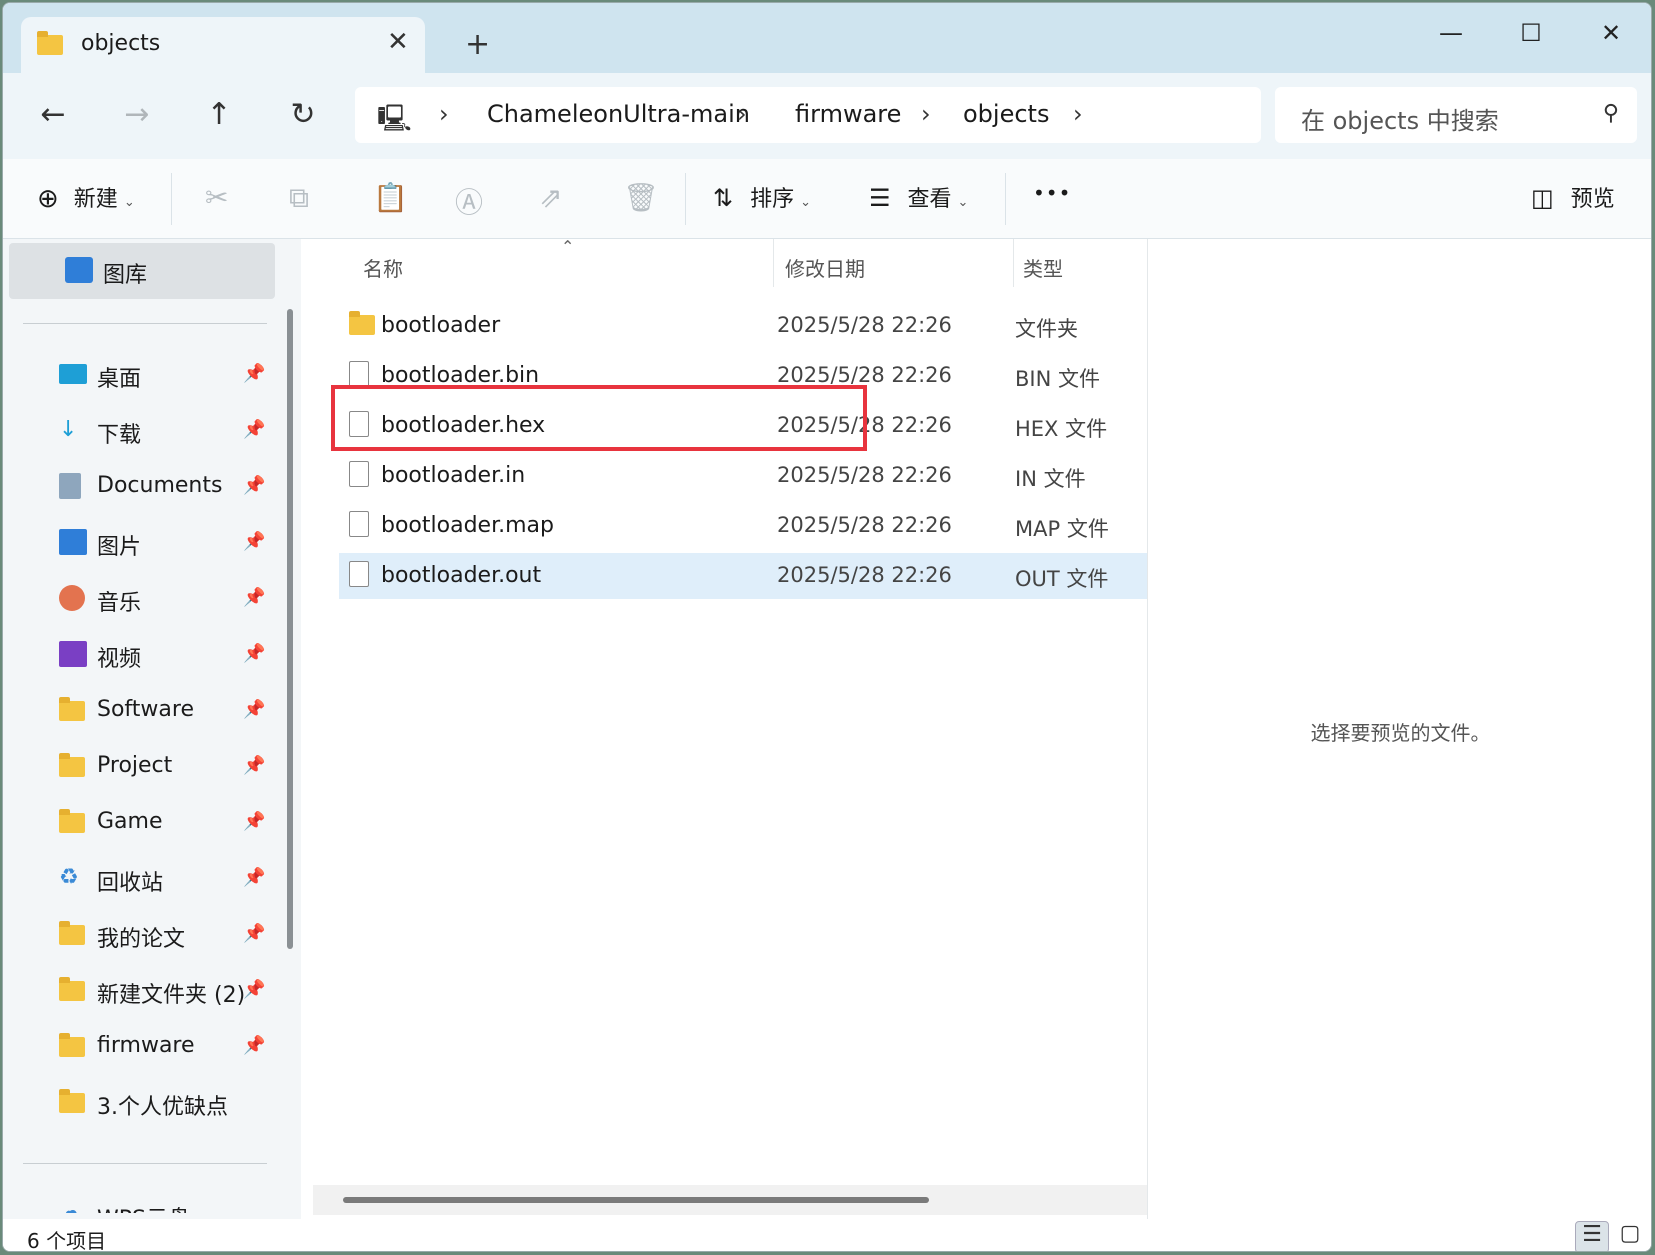  What do you see at coordinates (164, 827) in the screenshot?
I see `sidebar-item-game: Game` at bounding box center [164, 827].